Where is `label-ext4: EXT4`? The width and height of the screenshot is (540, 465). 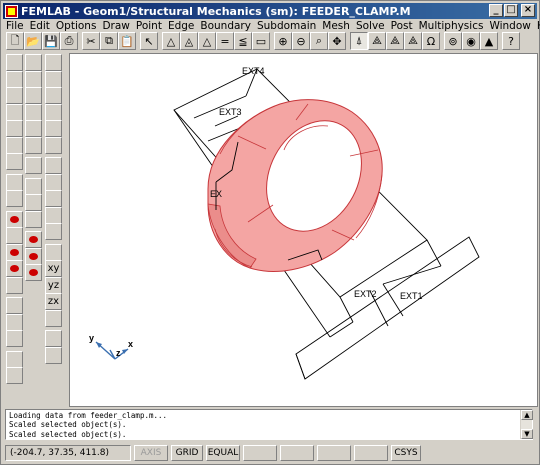
label-ext4: EXT4 is located at coordinates (253, 71).